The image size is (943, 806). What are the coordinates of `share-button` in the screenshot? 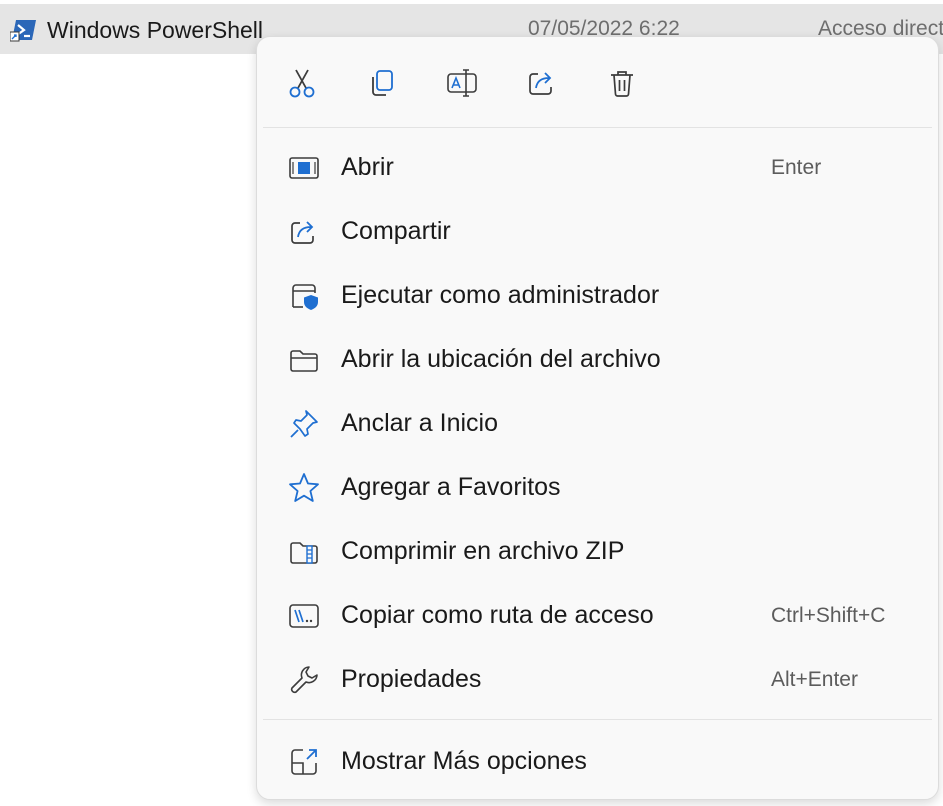 It's located at (542, 83).